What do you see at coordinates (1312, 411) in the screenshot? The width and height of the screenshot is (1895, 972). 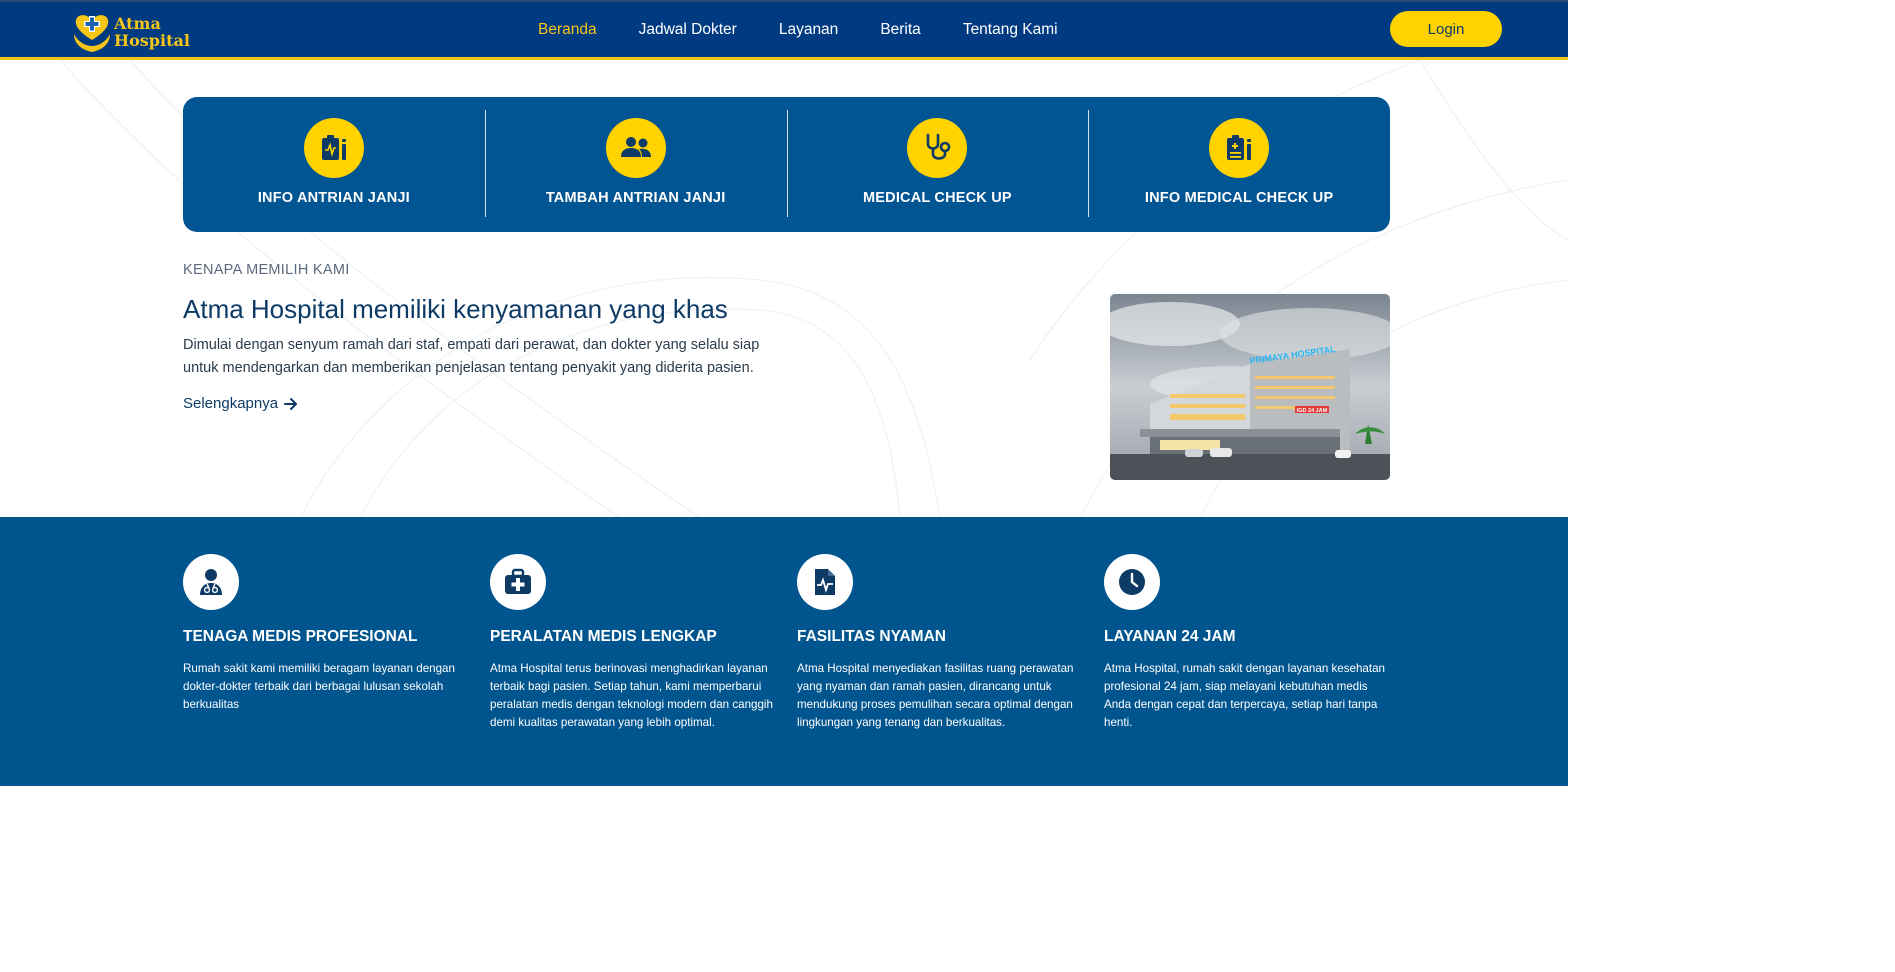 I see `hospital-sign-small: IGD 24 JAM` at bounding box center [1312, 411].